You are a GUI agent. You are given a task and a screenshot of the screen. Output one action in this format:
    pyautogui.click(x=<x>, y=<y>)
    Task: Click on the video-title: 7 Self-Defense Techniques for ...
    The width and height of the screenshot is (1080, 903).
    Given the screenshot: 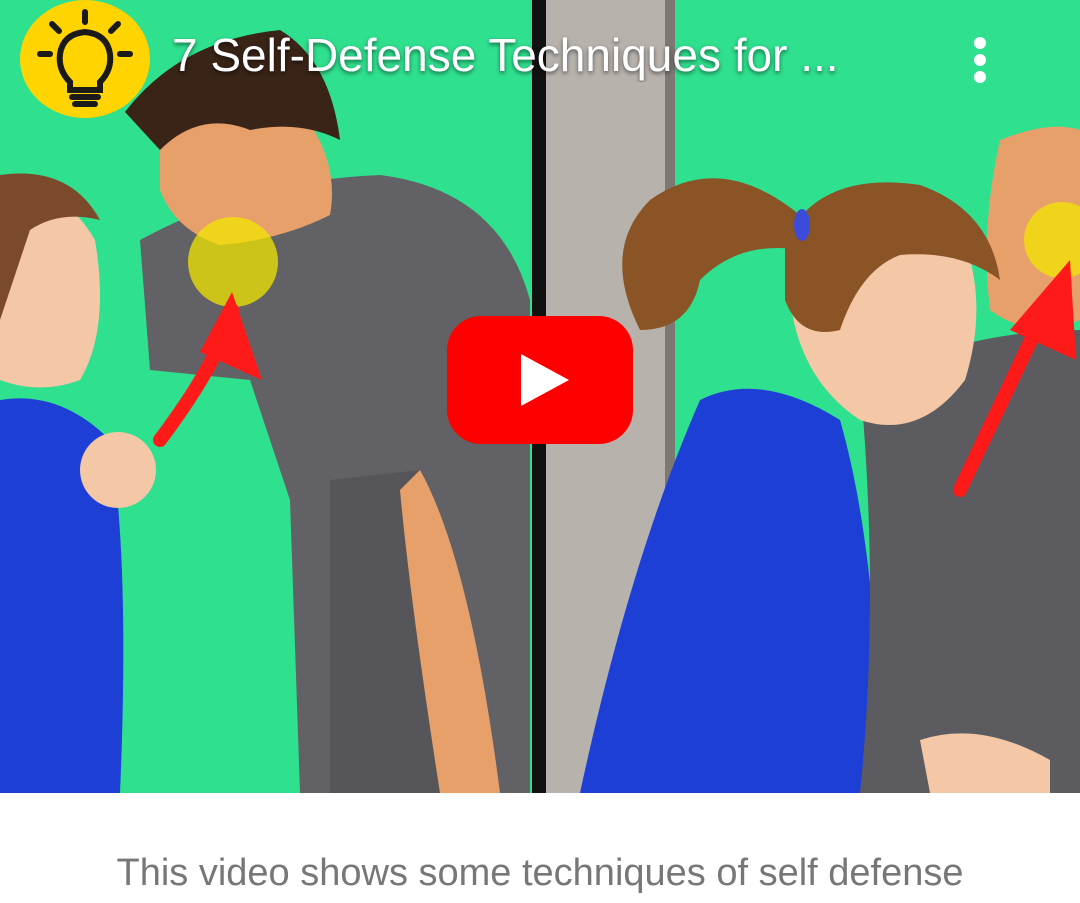 What is the action you would take?
    pyautogui.click(x=542, y=55)
    